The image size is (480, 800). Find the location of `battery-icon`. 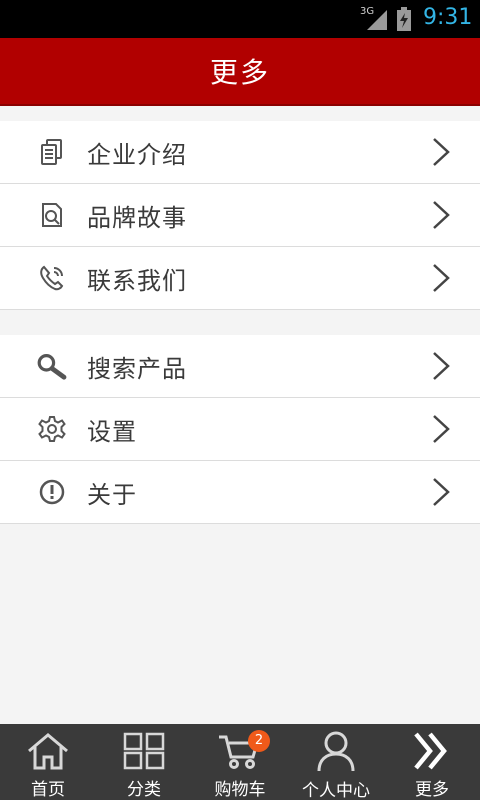

battery-icon is located at coordinates (404, 21).